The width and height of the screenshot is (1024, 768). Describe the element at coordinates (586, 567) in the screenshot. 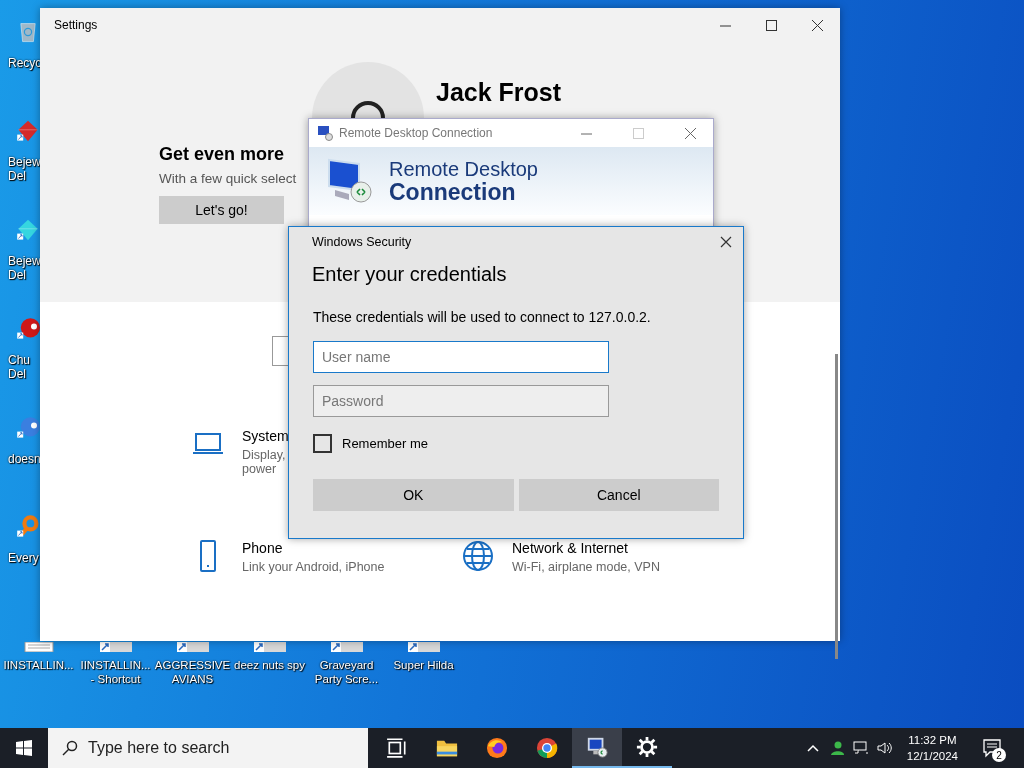

I see `category-description: Wi-Fi, airplane mode, VPN` at that location.